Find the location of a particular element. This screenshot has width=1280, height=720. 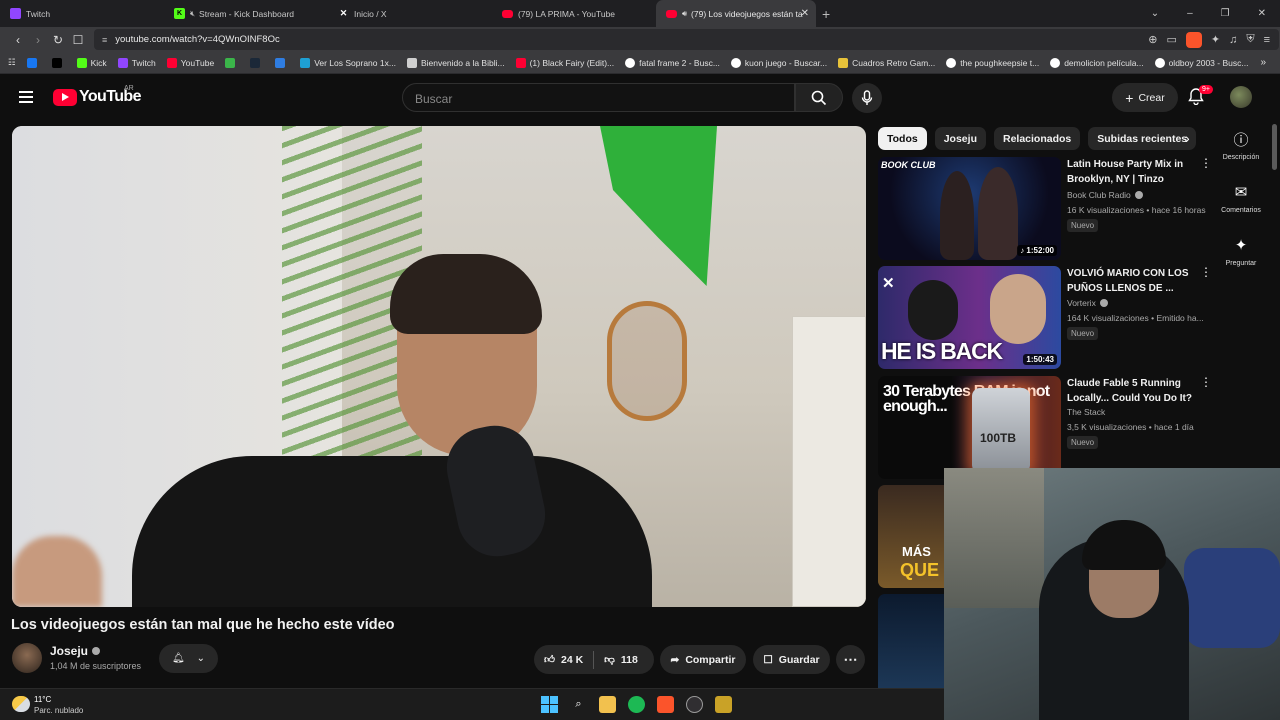

weather-icon is located at coordinates (21, 704).